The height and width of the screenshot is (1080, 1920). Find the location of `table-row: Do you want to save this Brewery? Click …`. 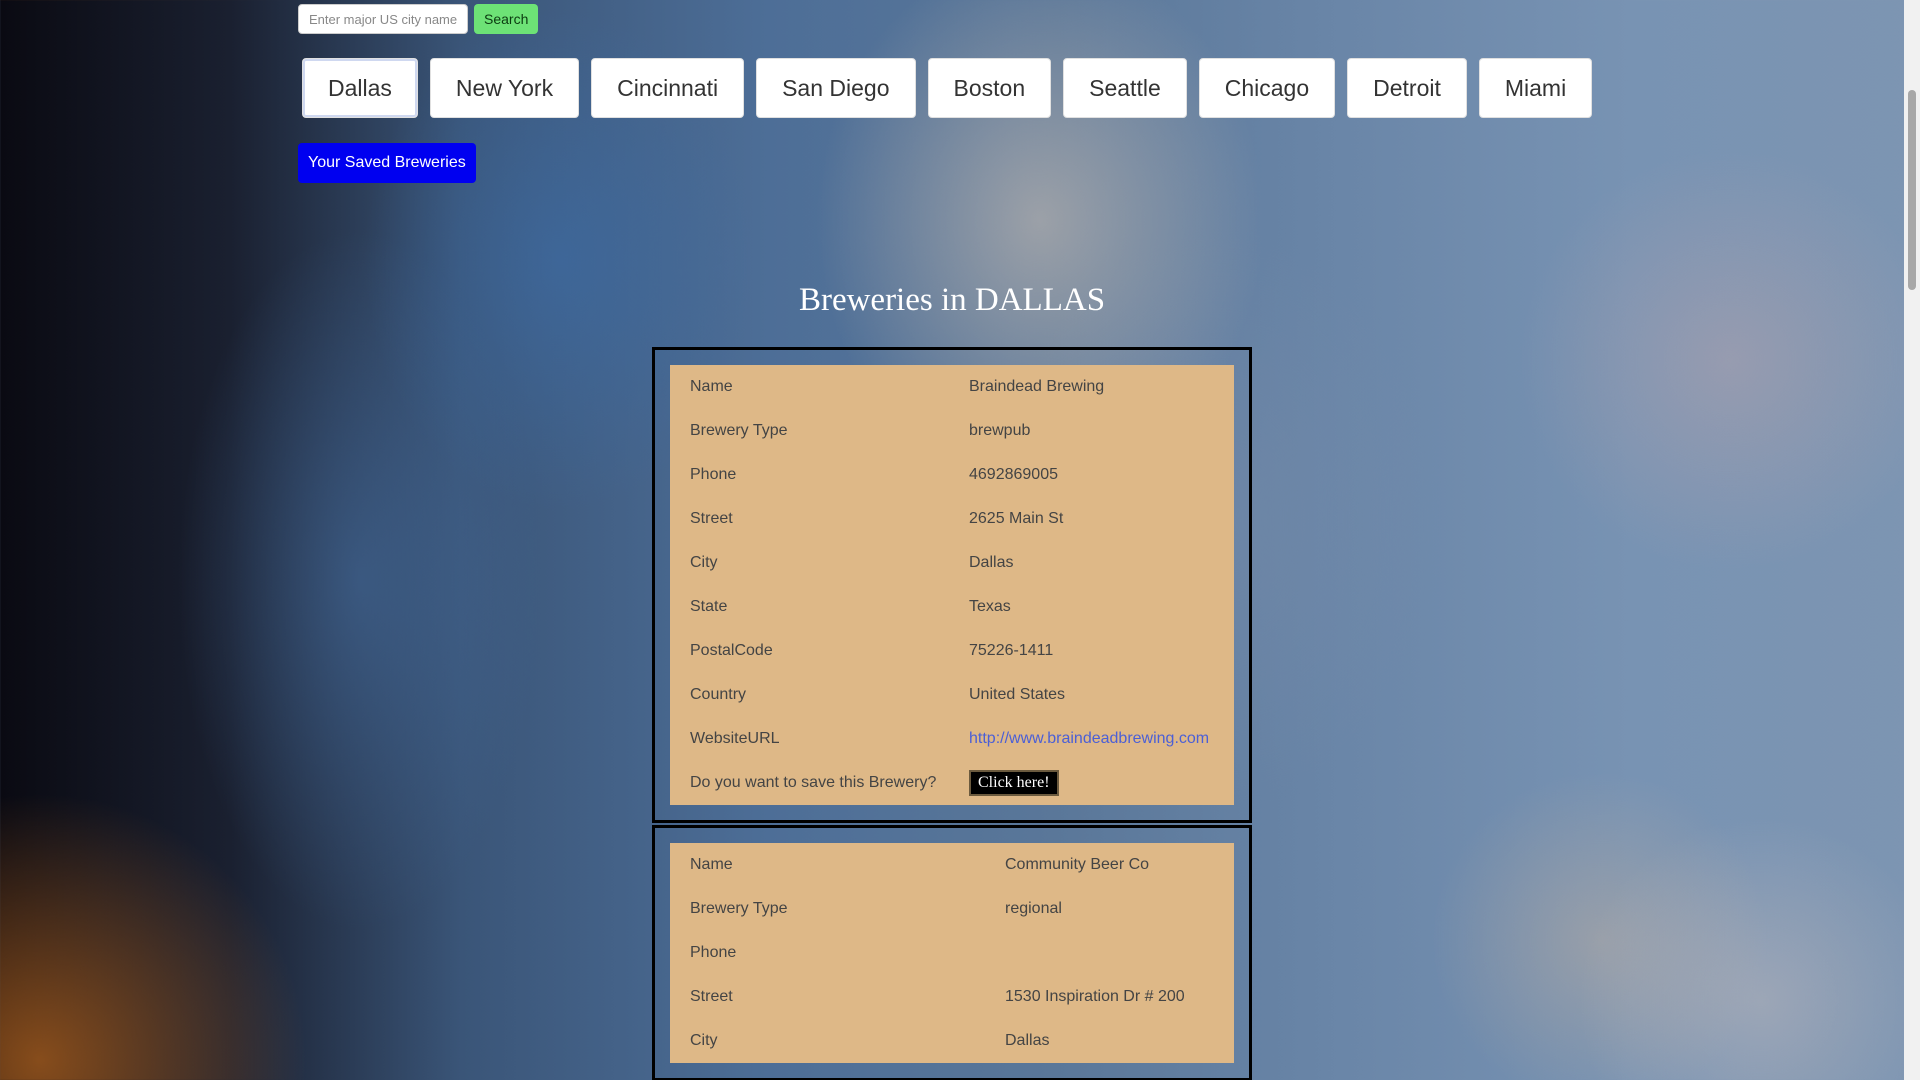

table-row: Do you want to save this Brewery? Click … is located at coordinates (952, 783).